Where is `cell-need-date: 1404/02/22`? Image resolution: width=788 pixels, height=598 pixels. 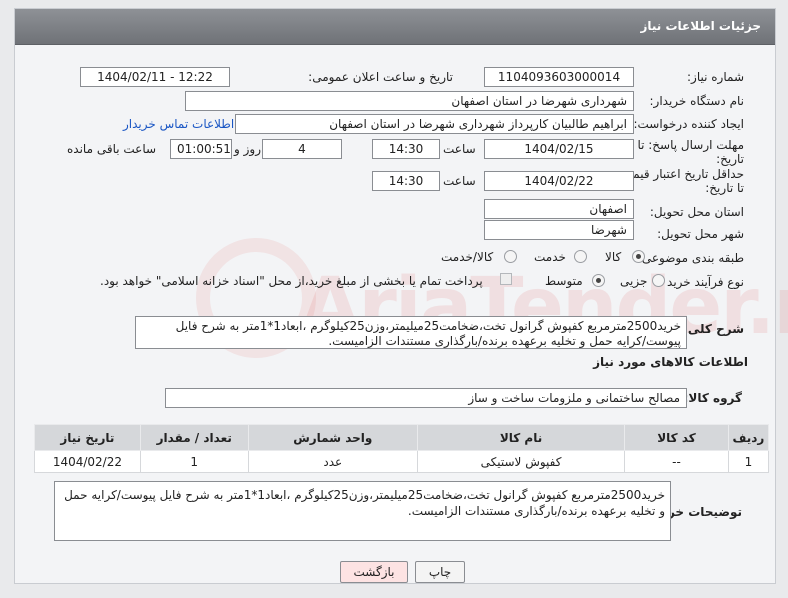
cell-need-date: 1404/02/22 is located at coordinates (87, 461).